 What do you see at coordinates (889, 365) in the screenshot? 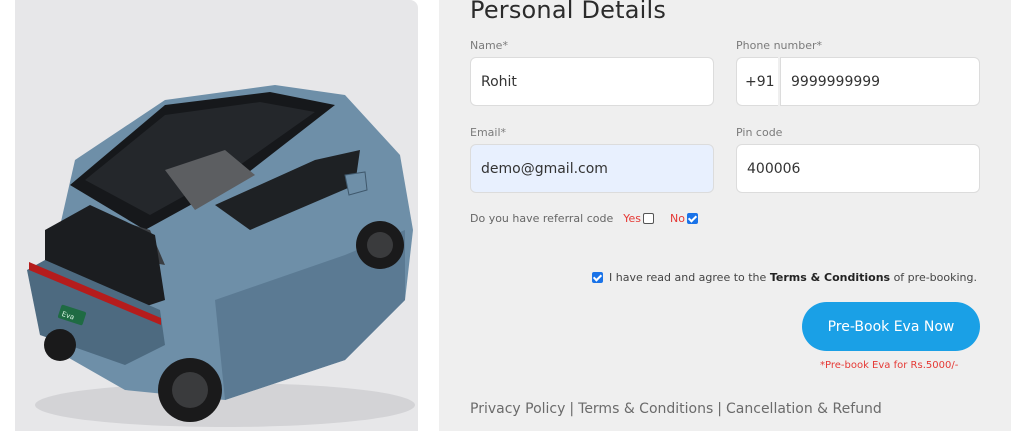
I see `prebook-price-note: *Pre-book Eva for Rs.5000/-` at bounding box center [889, 365].